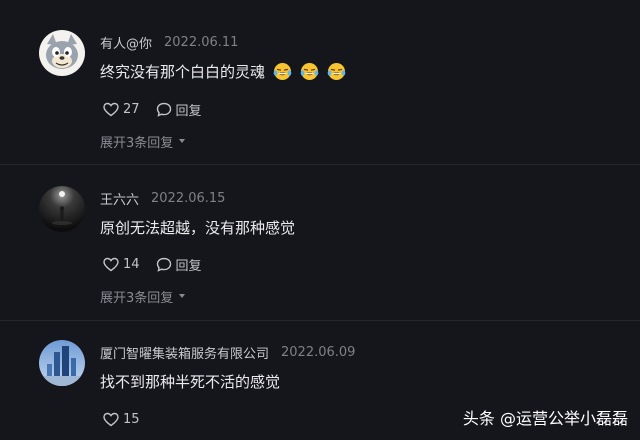 Image resolution: width=640 pixels, height=440 pixels. Describe the element at coordinates (183, 71) in the screenshot. I see `comment-text: 终究没有那个白白的灵魂` at that location.